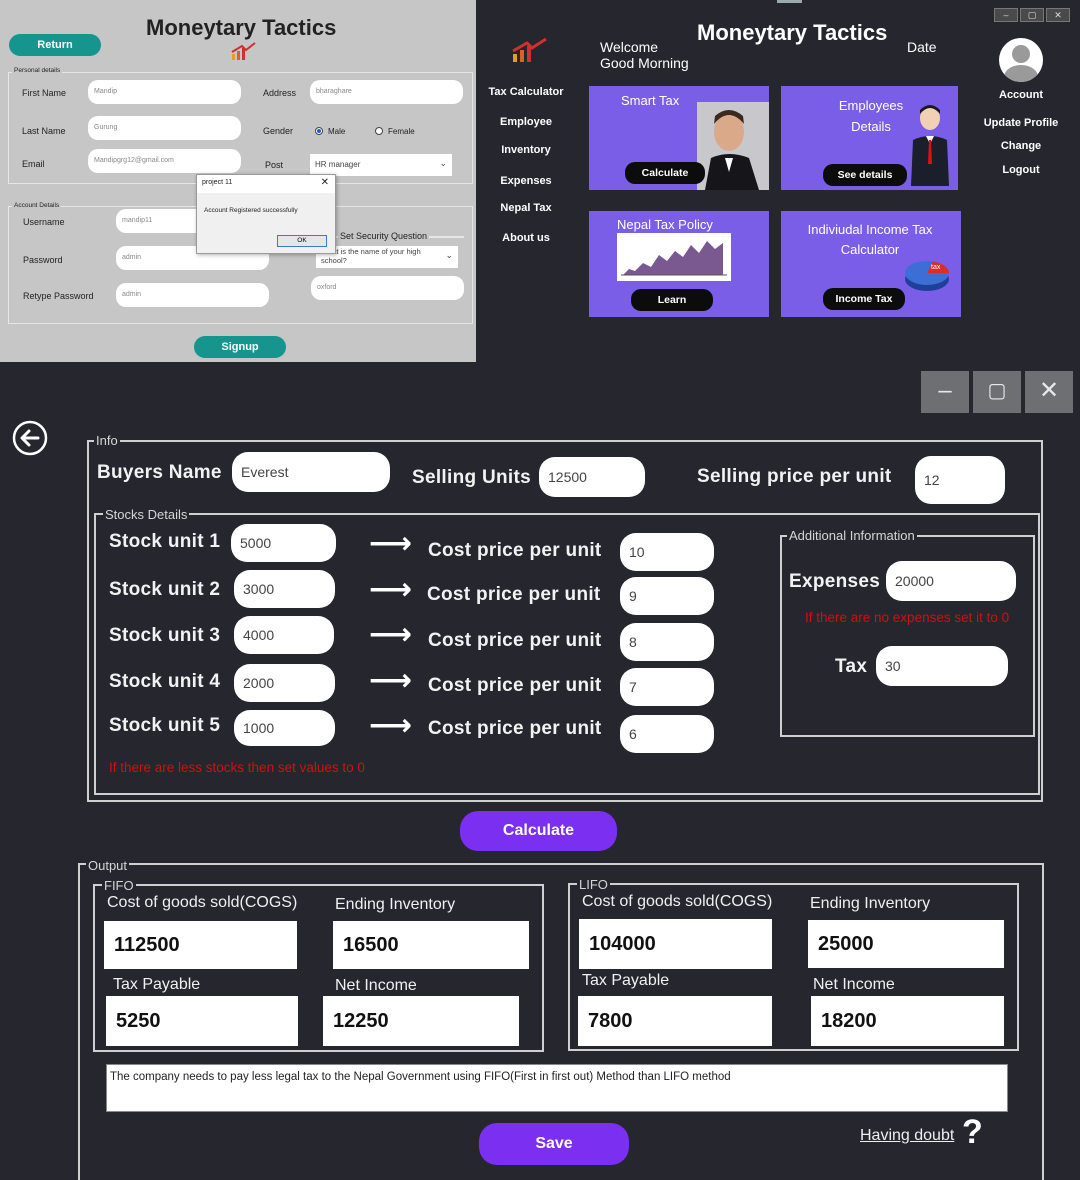 The height and width of the screenshot is (1180, 1080). I want to click on see-details-button: See details, so click(865, 175).